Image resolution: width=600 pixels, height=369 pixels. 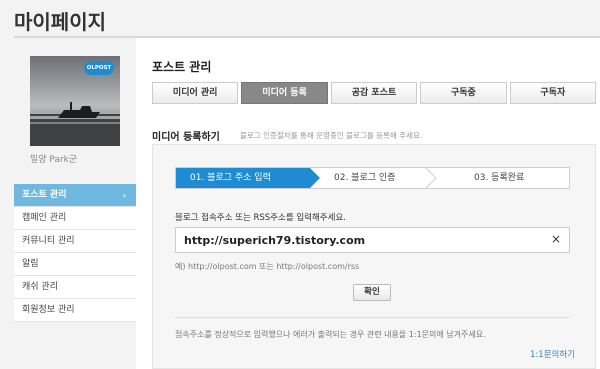 I want to click on tab-bar: 미디어 관리 미디어 등록 공감 포스트 구독중 구독자, so click(x=374, y=93).